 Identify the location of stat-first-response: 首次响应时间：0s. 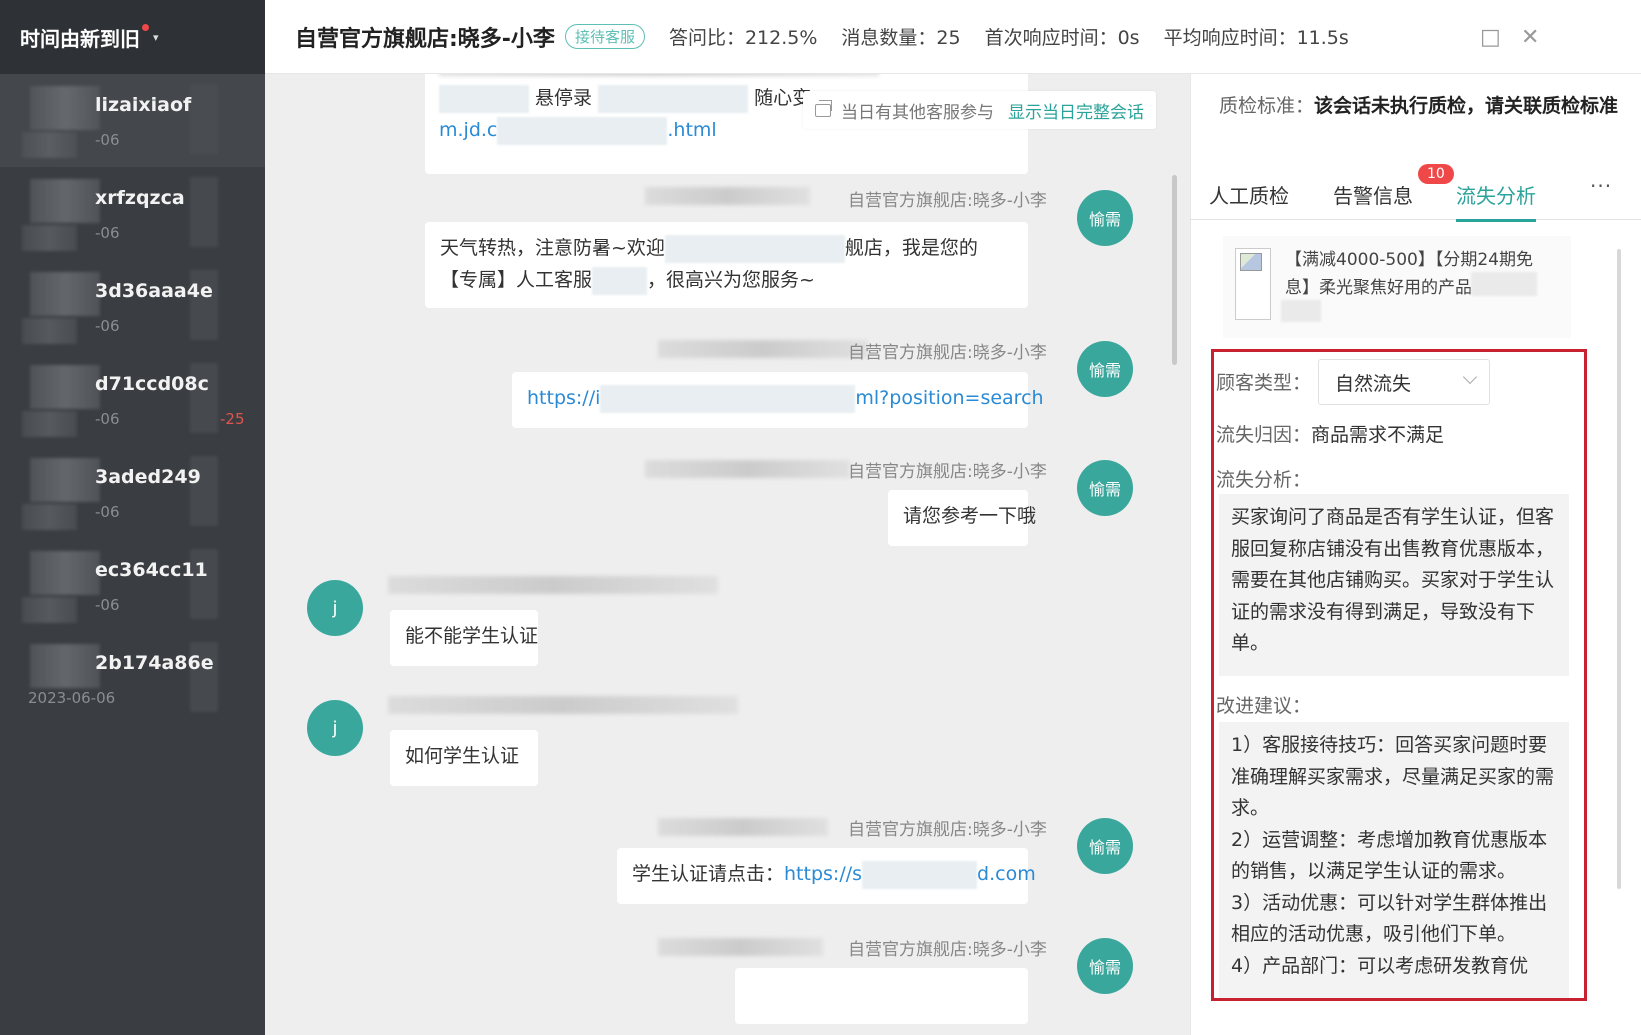
(1062, 38).